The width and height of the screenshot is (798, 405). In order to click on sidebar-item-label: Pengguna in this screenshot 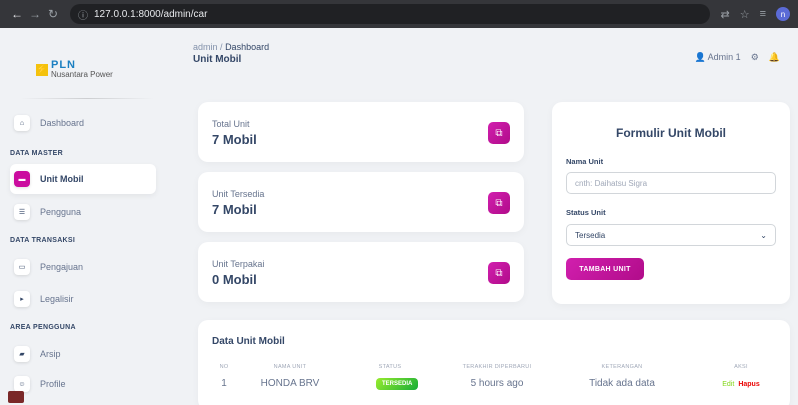, I will do `click(61, 212)`.